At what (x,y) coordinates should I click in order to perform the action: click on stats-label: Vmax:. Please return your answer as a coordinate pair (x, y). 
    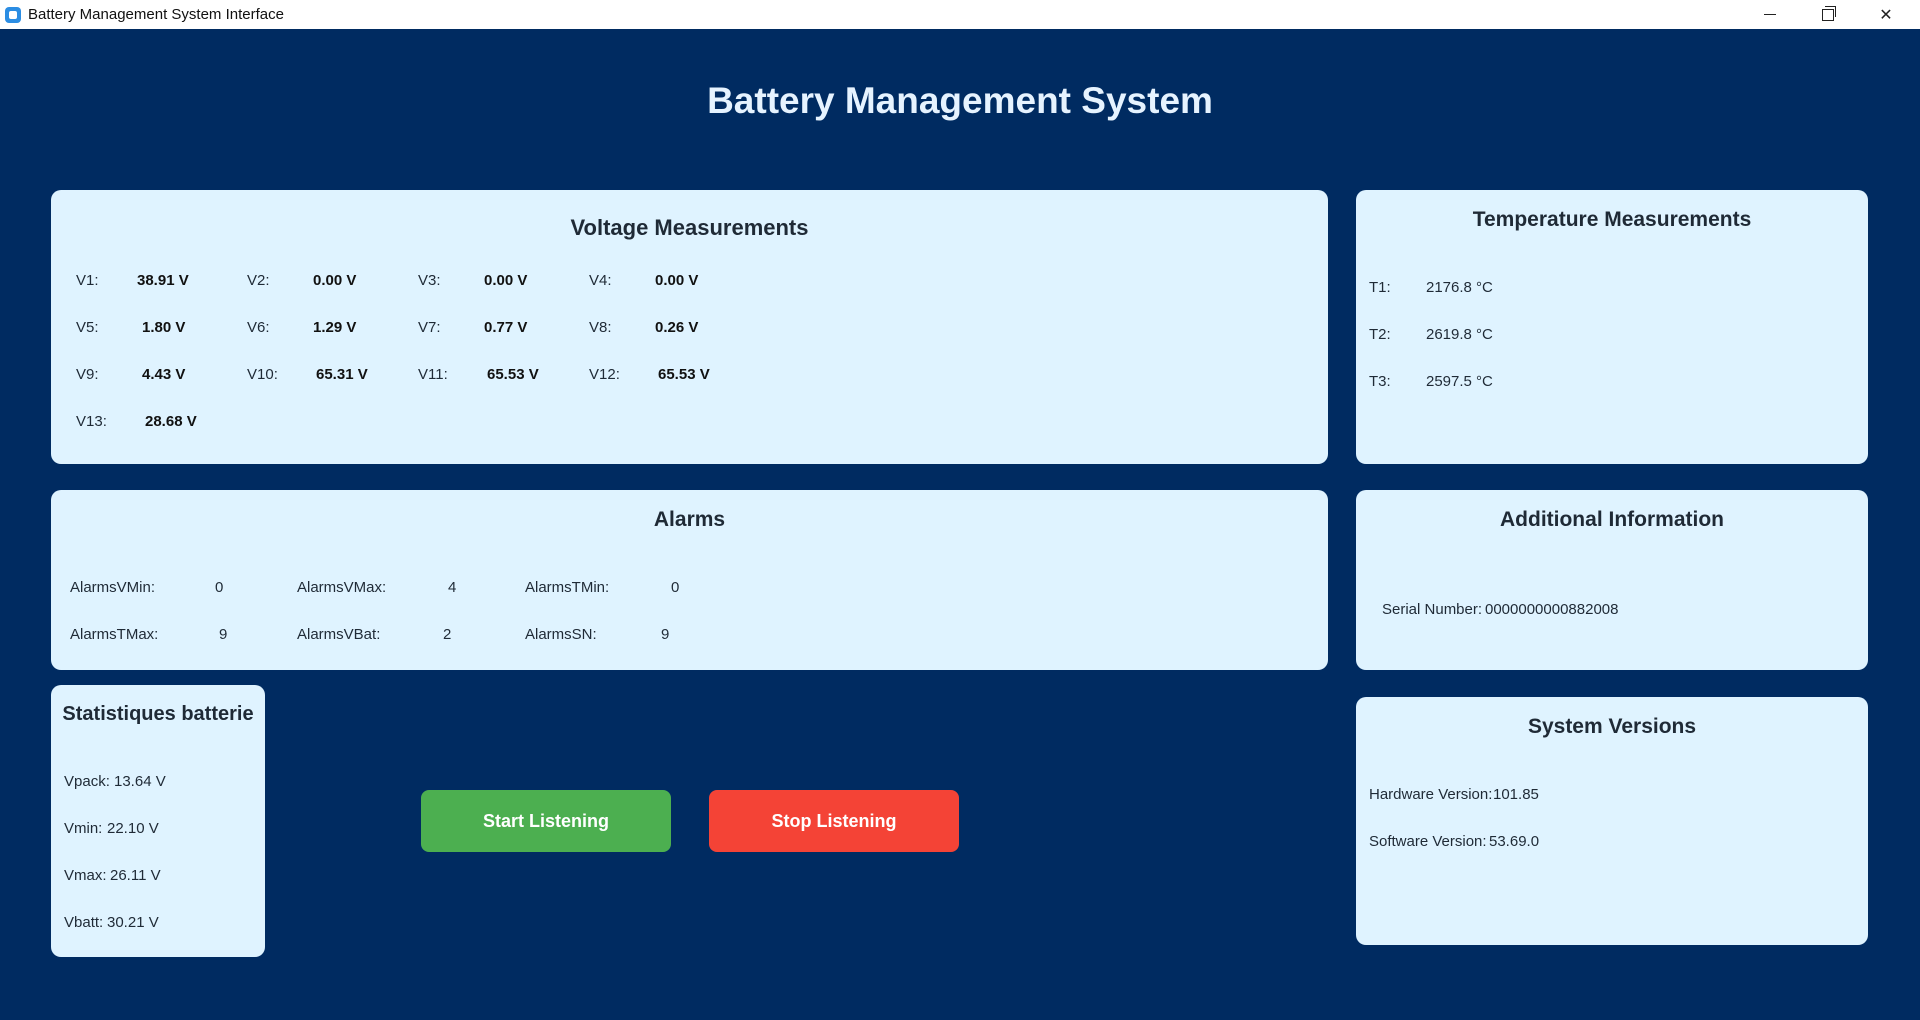
    Looking at the image, I should click on (85, 875).